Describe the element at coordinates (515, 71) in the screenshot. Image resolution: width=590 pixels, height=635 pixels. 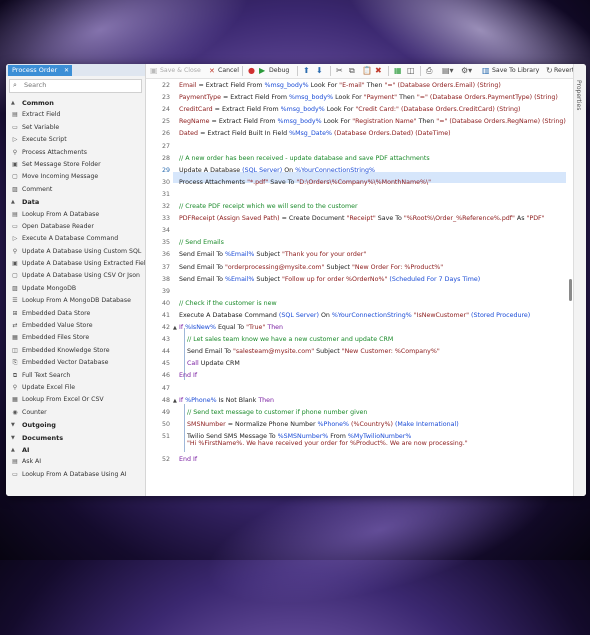
I see `save-to-library-button: Save To Library` at that location.